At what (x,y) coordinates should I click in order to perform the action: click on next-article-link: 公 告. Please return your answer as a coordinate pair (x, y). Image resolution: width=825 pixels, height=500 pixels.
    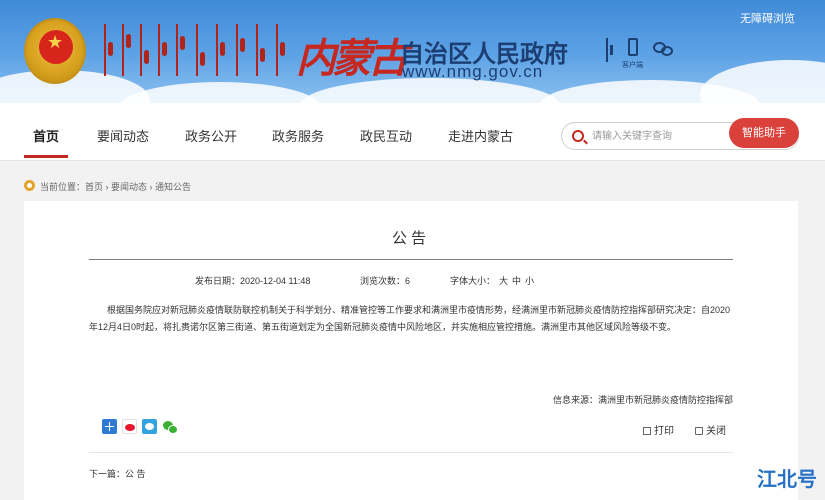
    Looking at the image, I should click on (135, 474).